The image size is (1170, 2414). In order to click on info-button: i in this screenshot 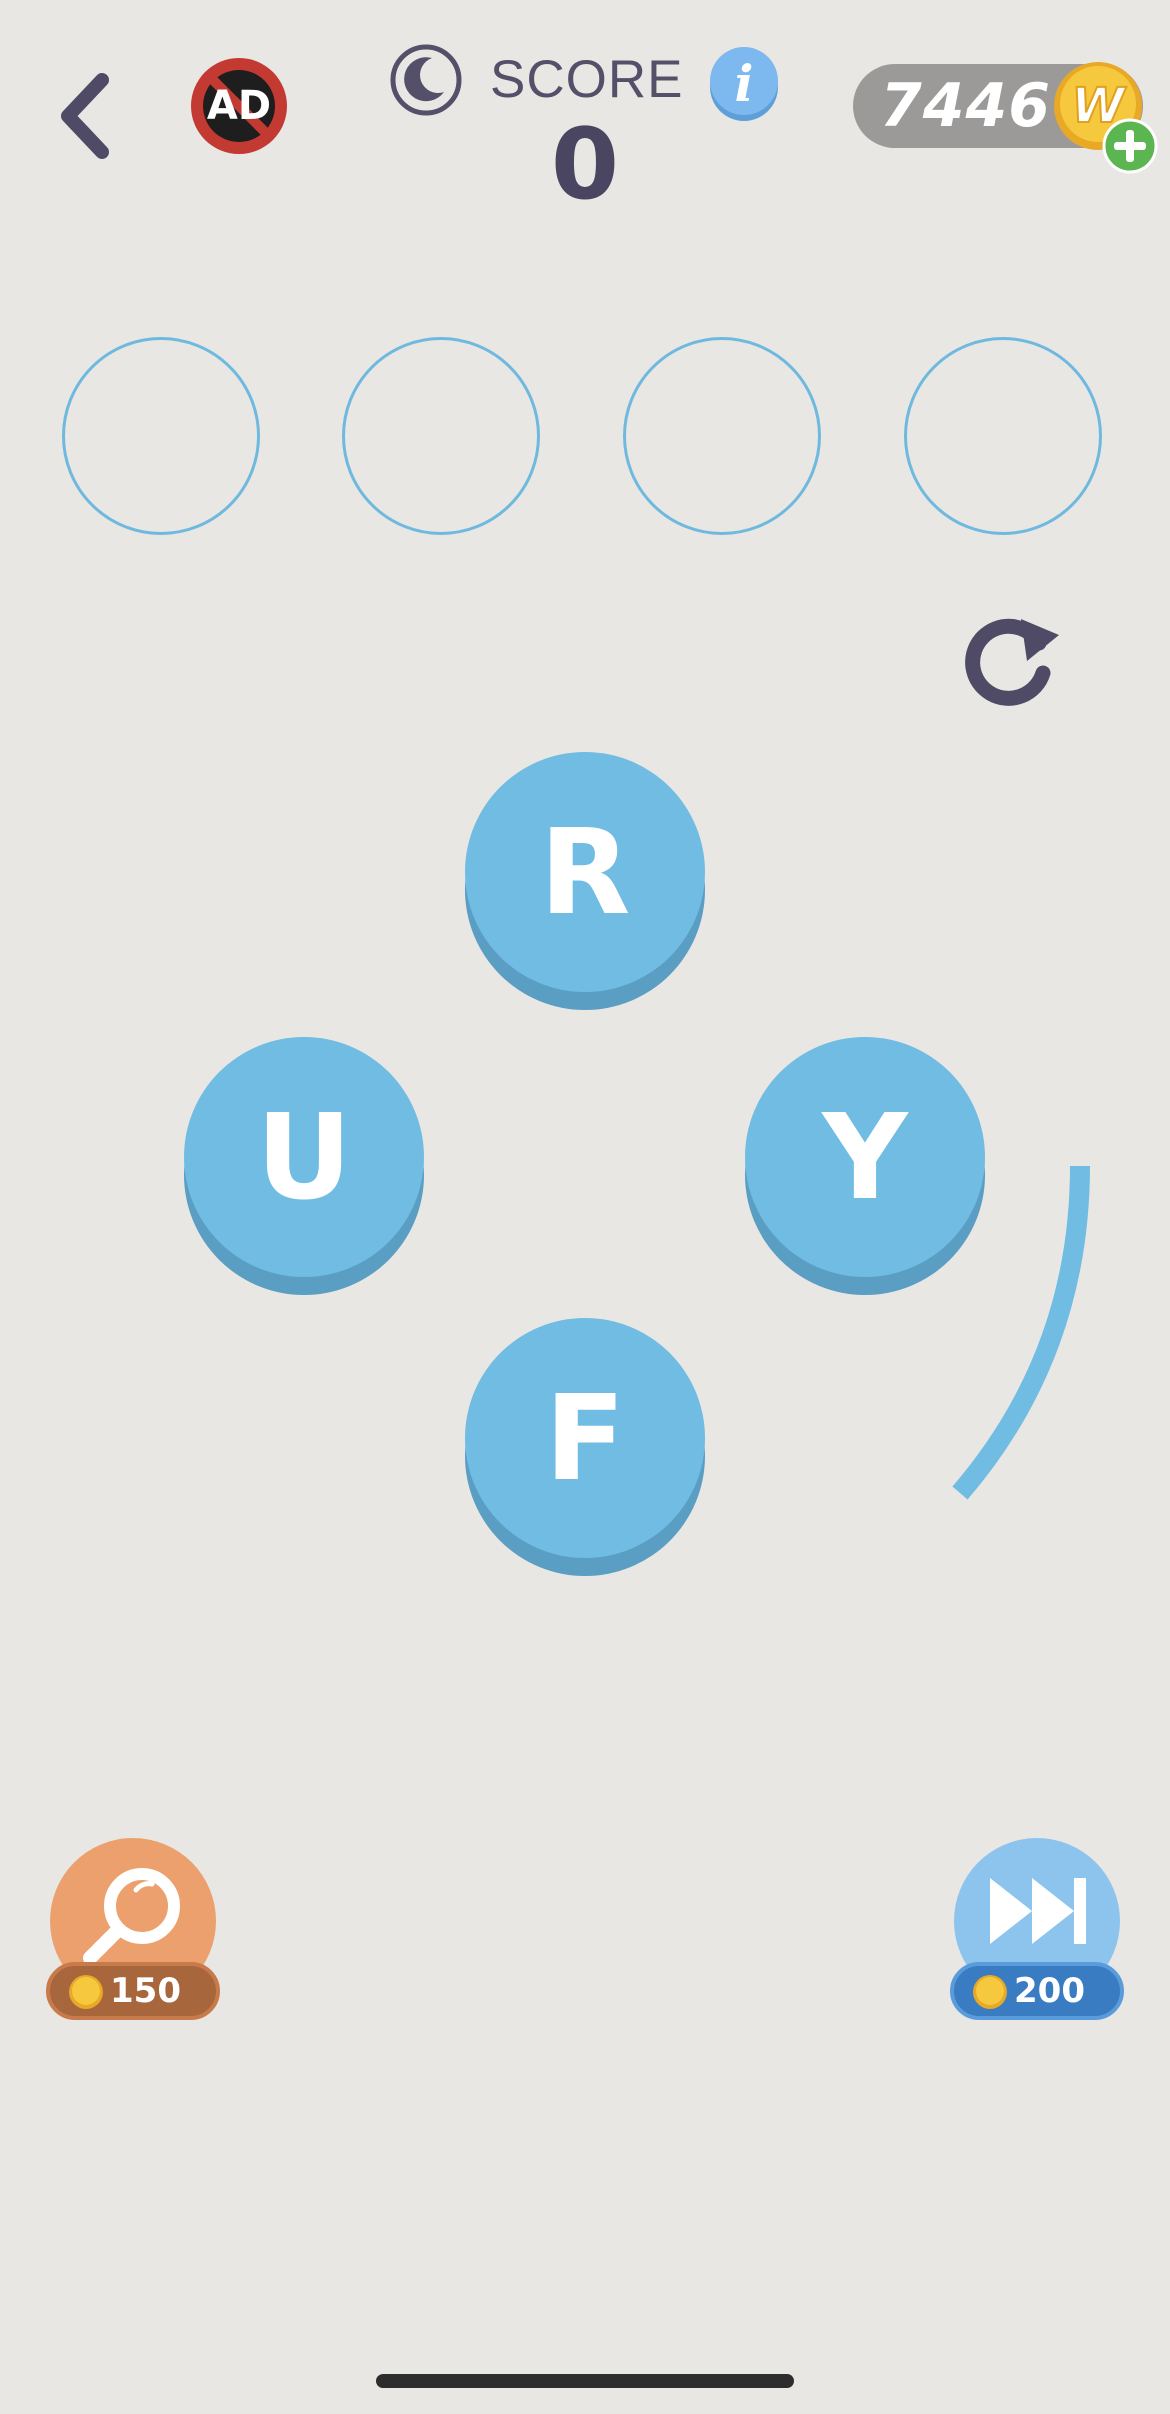, I will do `click(744, 84)`.